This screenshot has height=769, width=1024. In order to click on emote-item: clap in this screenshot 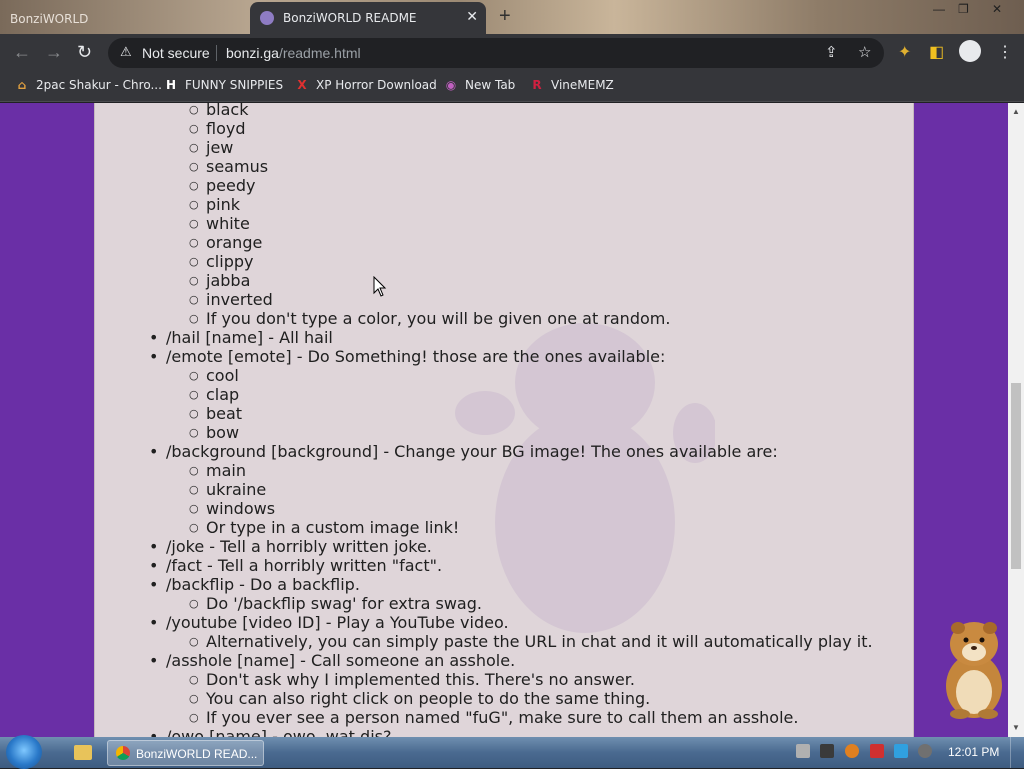, I will do `click(214, 394)`.